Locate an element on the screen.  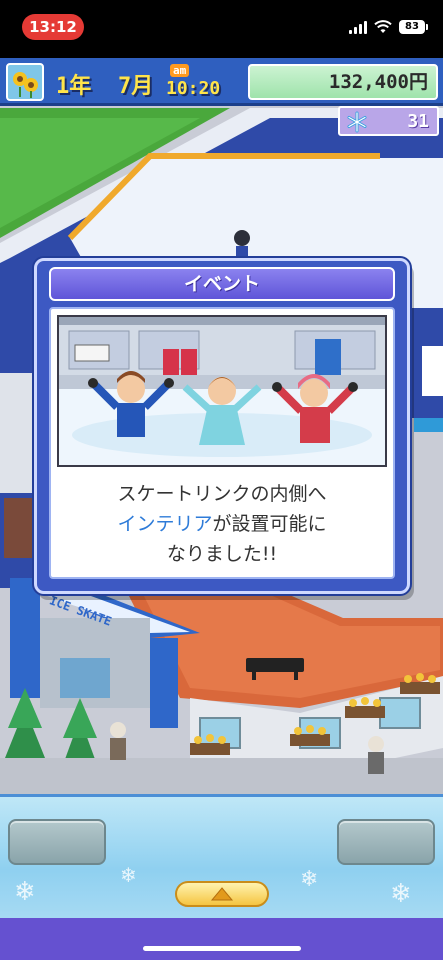
event-message-line3: なりました!! is located at coordinates (222, 554).